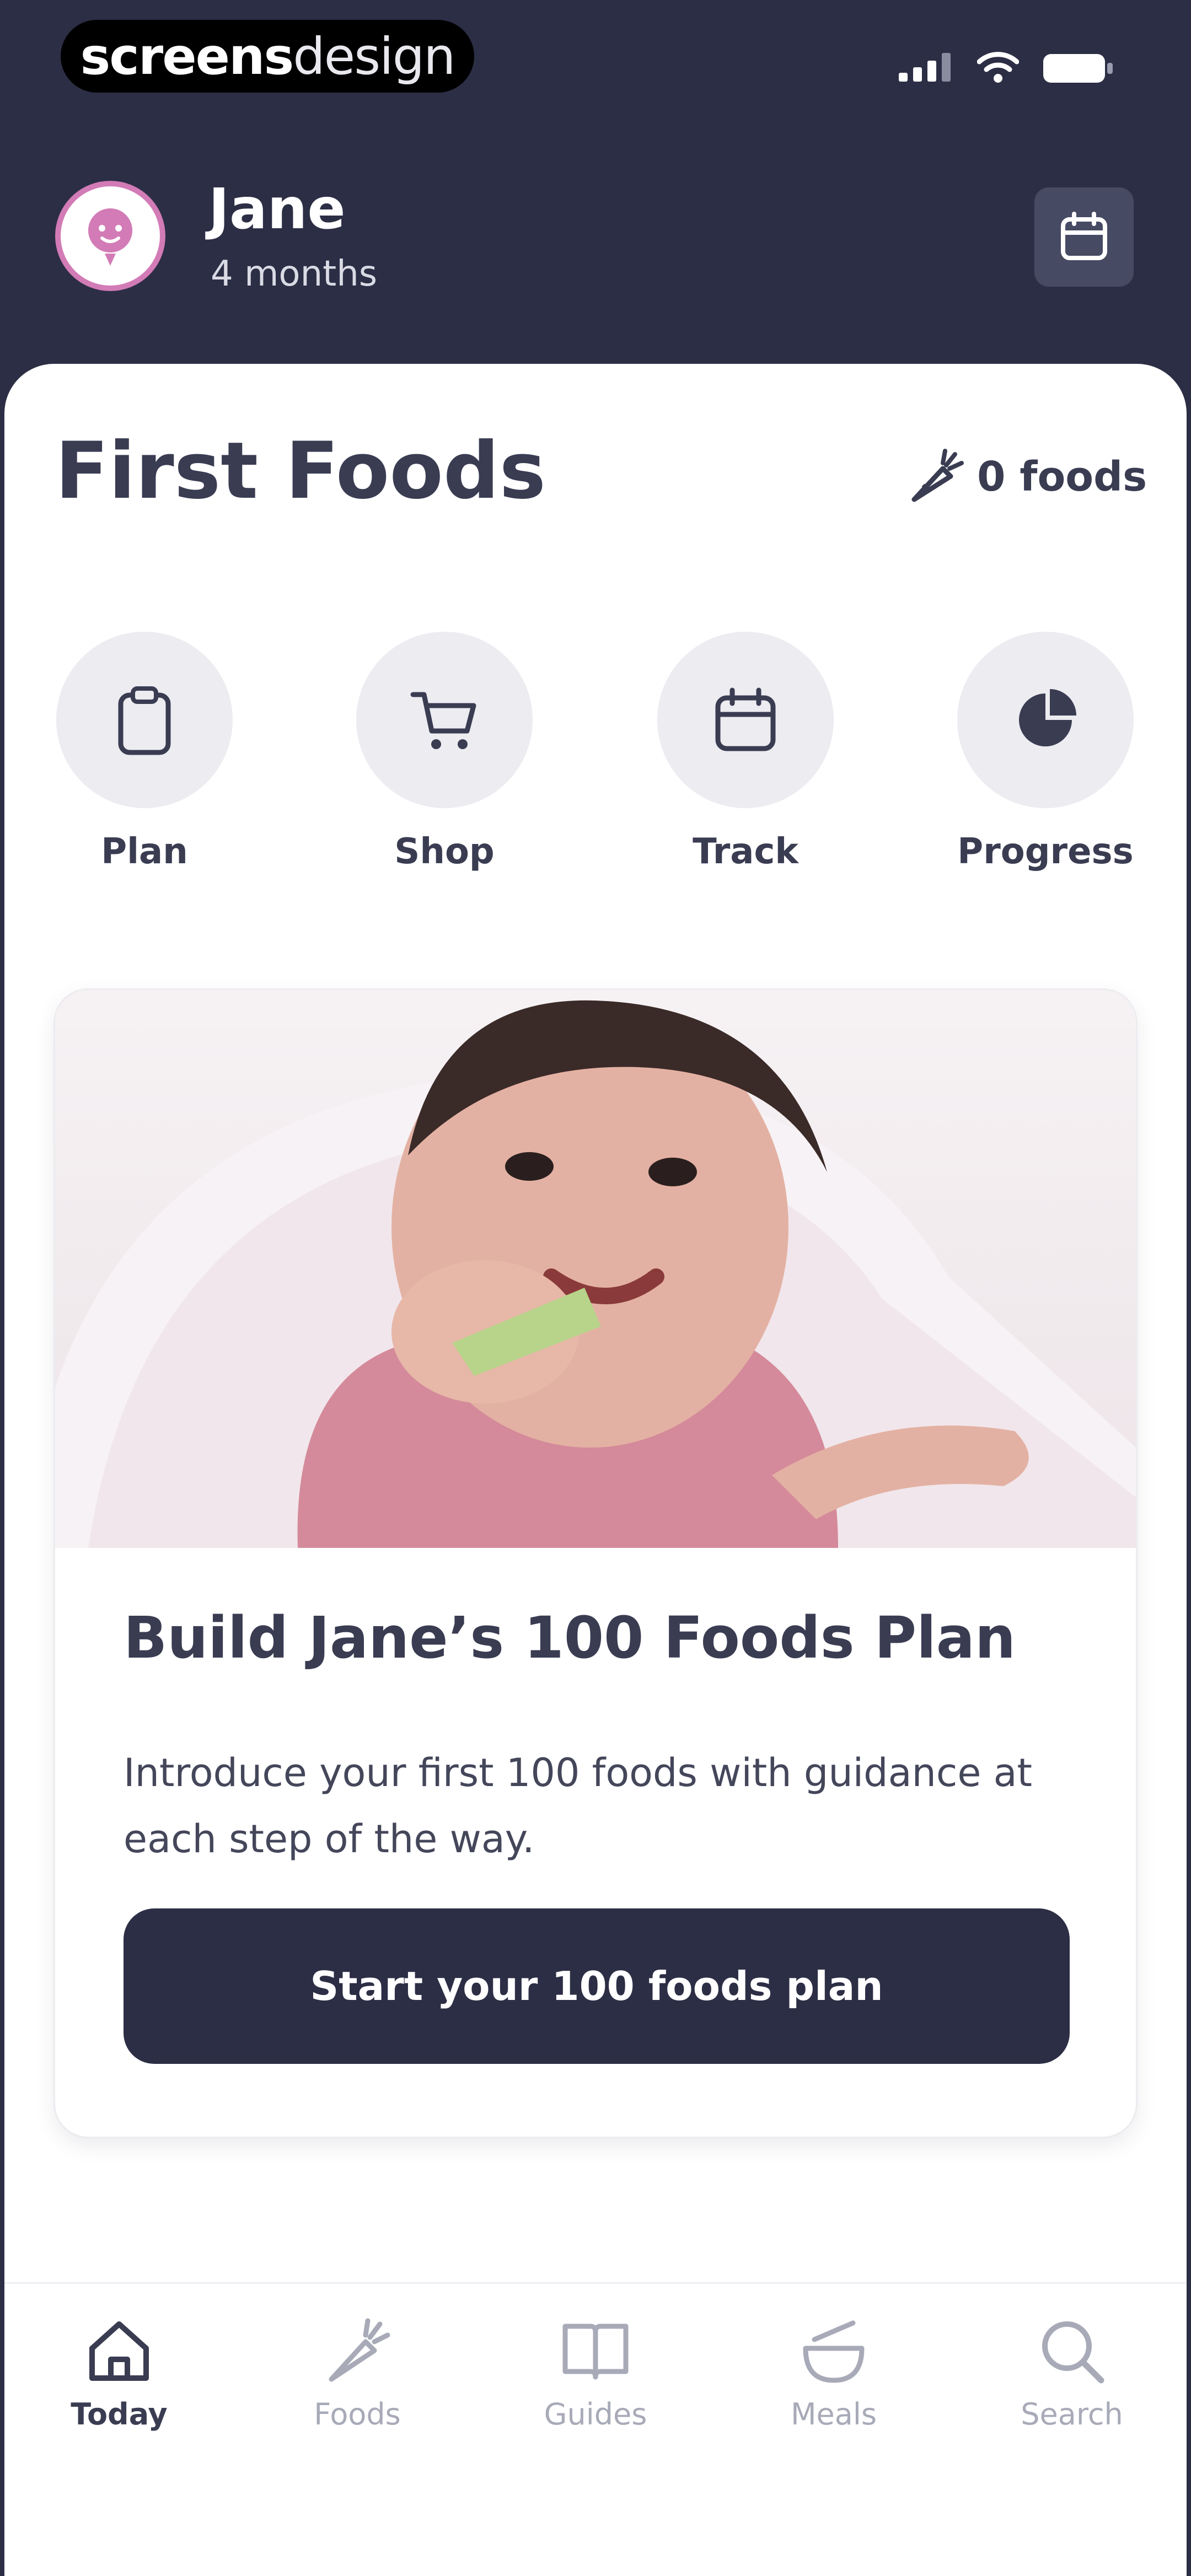 This screenshot has width=1191, height=2576. I want to click on foods-count: 0 foods, so click(1062, 477).